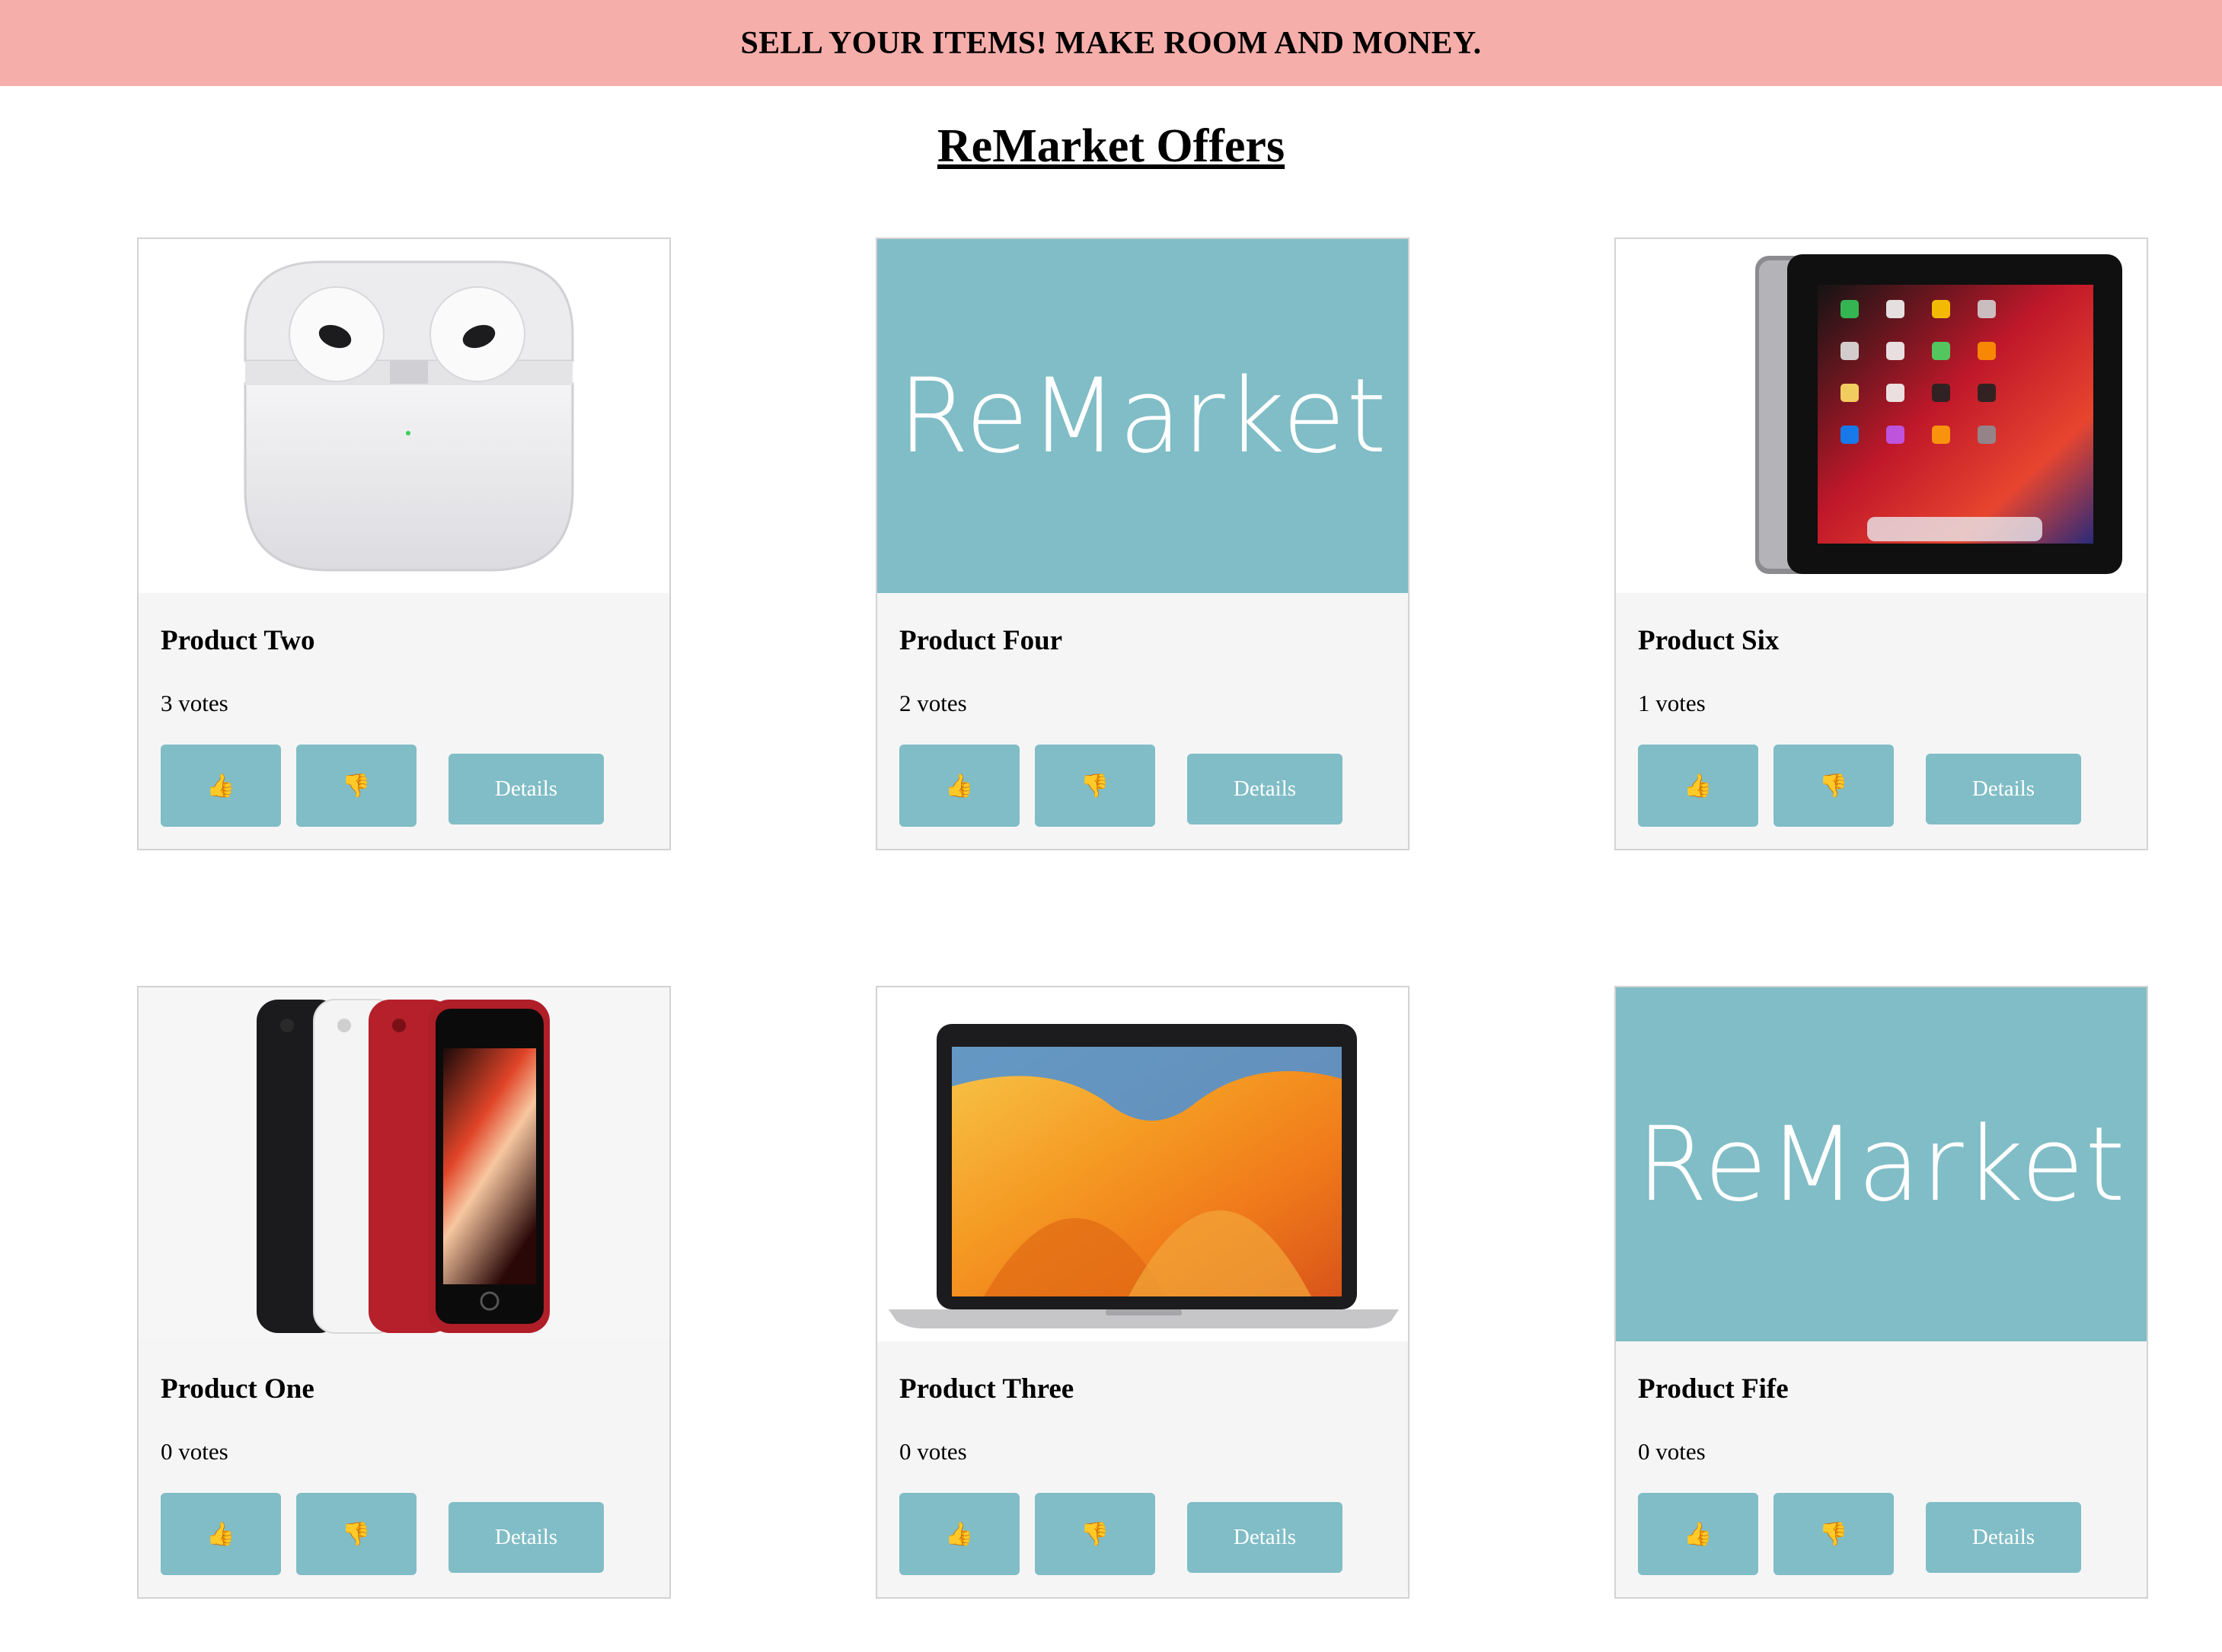 Image resolution: width=2222 pixels, height=1652 pixels. Describe the element at coordinates (237, 1389) in the screenshot. I see `product-name: Product One` at that location.